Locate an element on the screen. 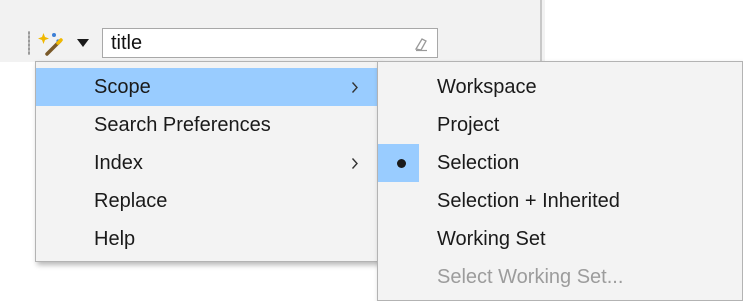  toolbar-divider is located at coordinates (541, 31).